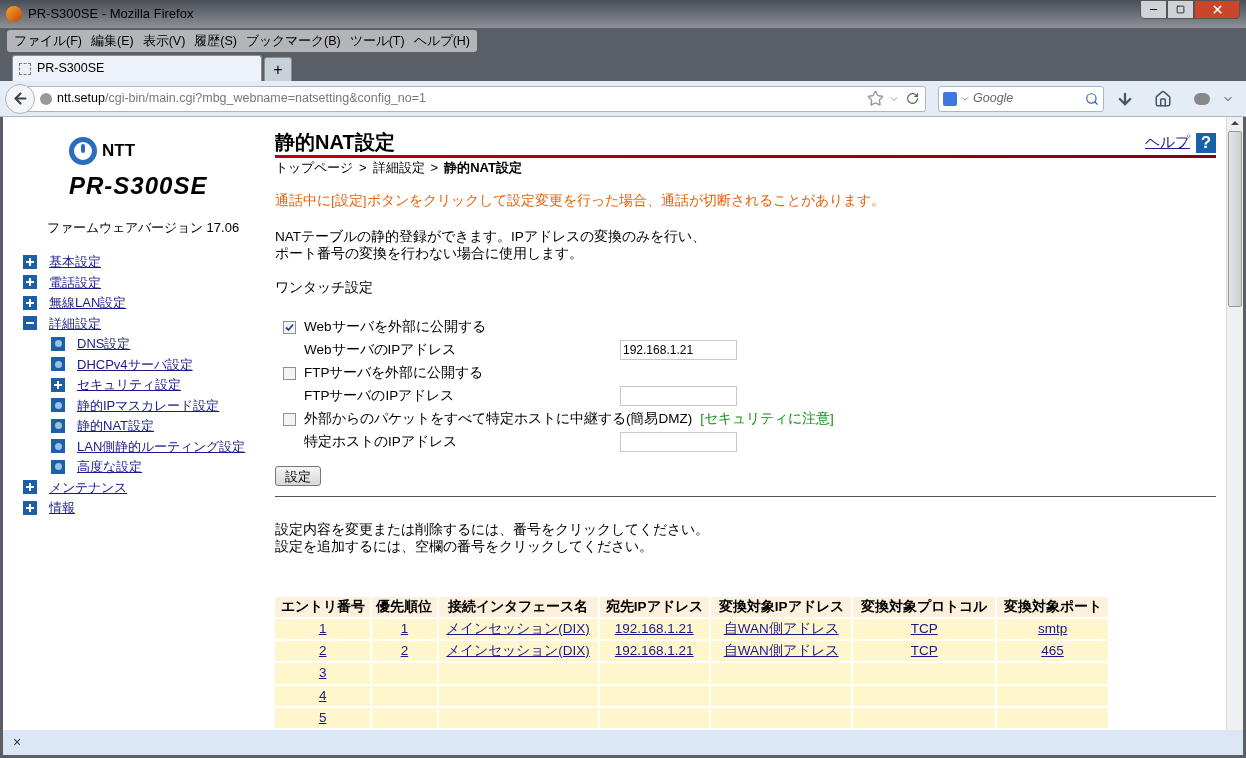 The image size is (1246, 758). I want to click on help-link: ヘルプ, so click(1167, 141).